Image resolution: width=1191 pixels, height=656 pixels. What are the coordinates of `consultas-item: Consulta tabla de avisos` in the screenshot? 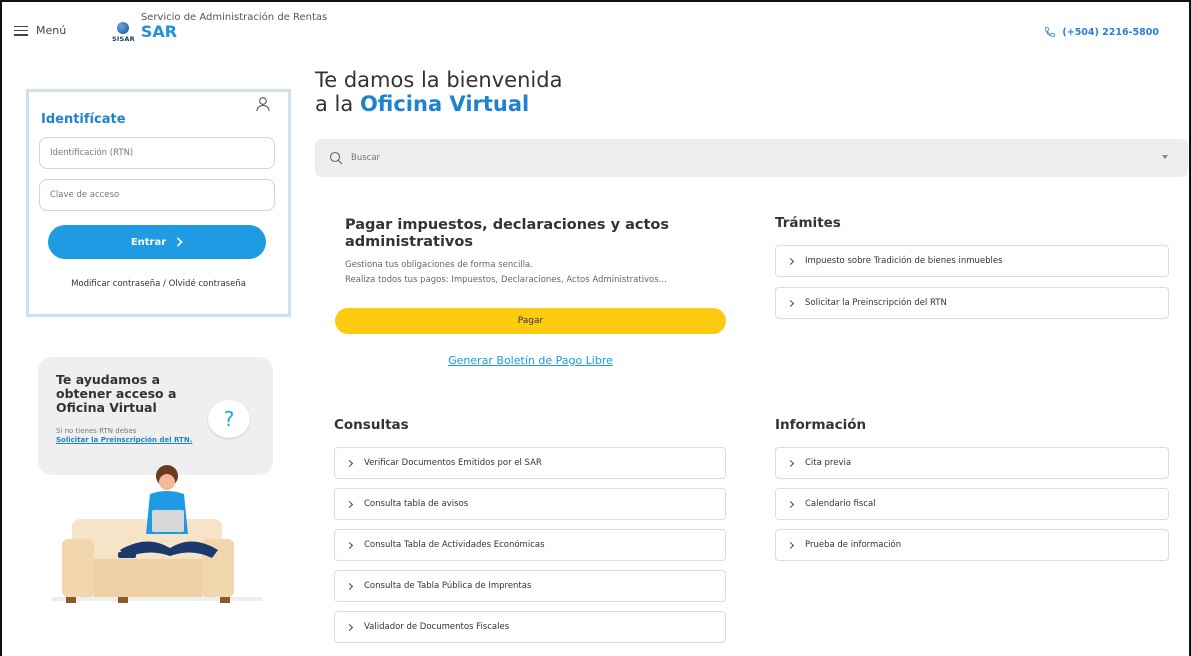 It's located at (530, 504).